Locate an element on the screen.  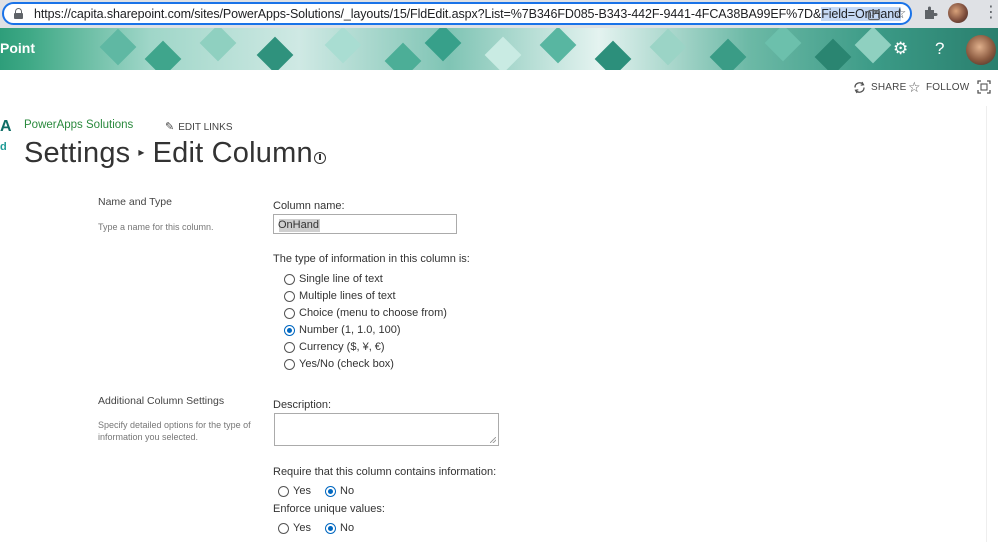
url-selected-text: Field=OnHand is located at coordinates (861, 14).